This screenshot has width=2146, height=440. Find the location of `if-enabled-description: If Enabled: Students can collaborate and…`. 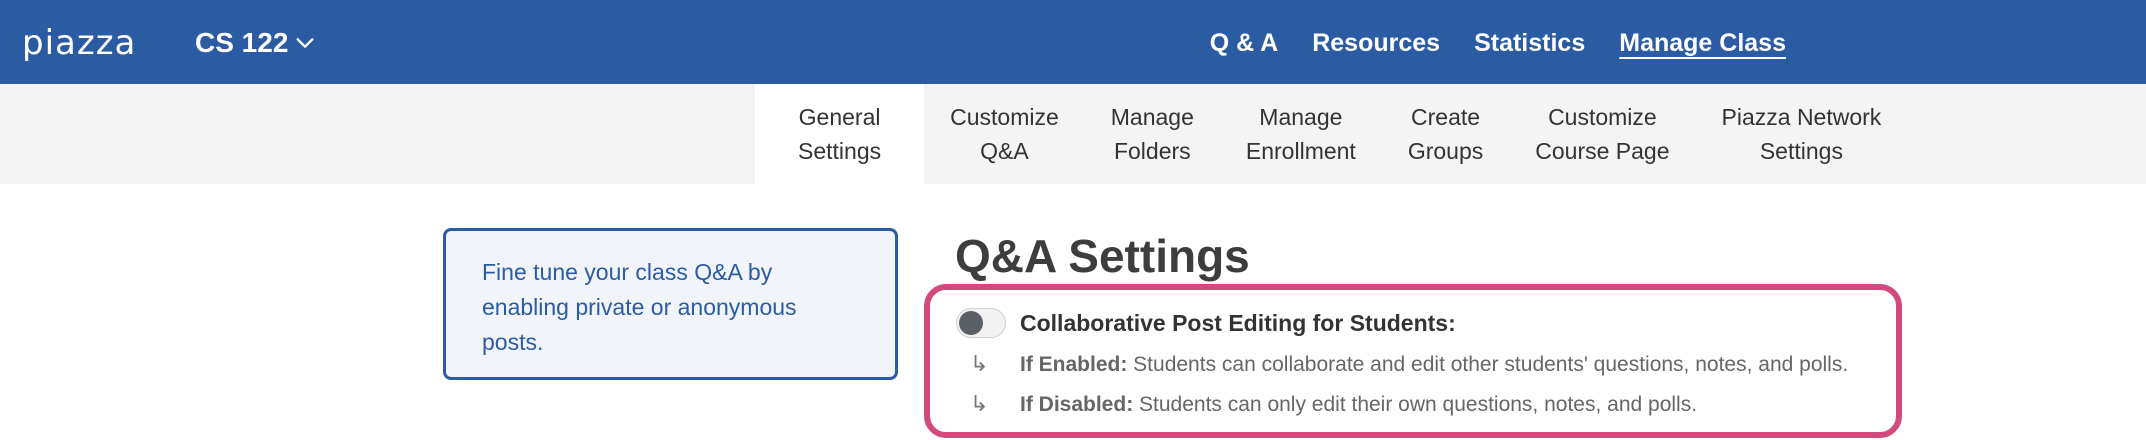

if-enabled-description: If Enabled: Students can collaborate and… is located at coordinates (1434, 365).